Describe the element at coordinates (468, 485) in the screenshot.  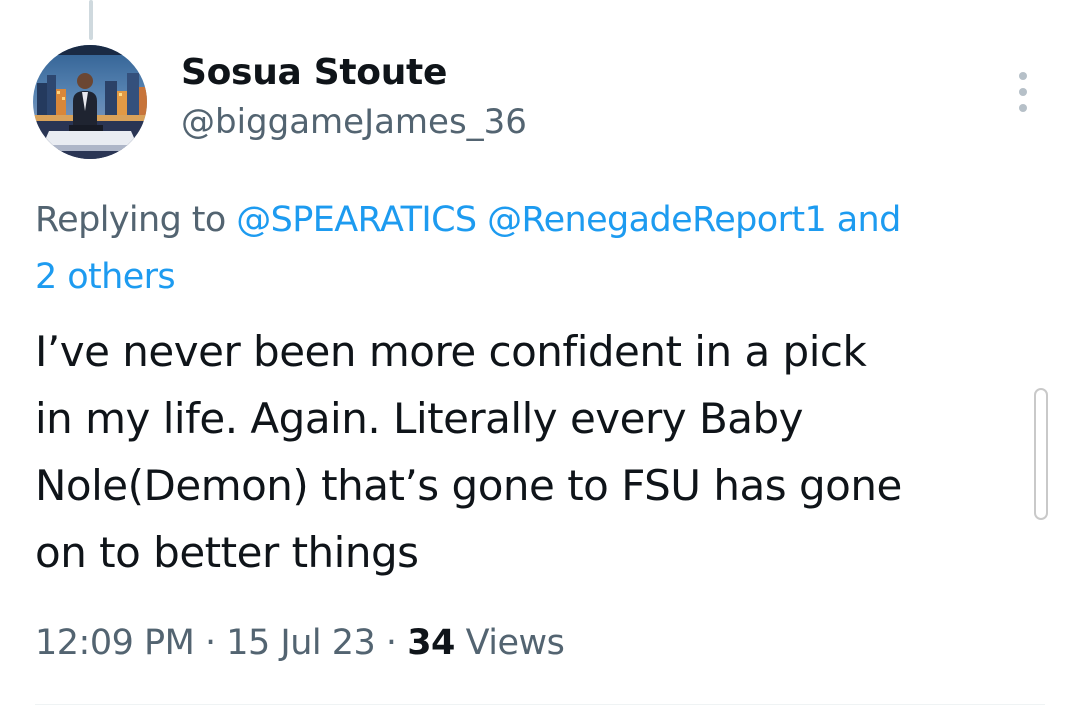
I see `tweet-text-line: Nole(Demon) that’s gone to FSU has gone` at that location.